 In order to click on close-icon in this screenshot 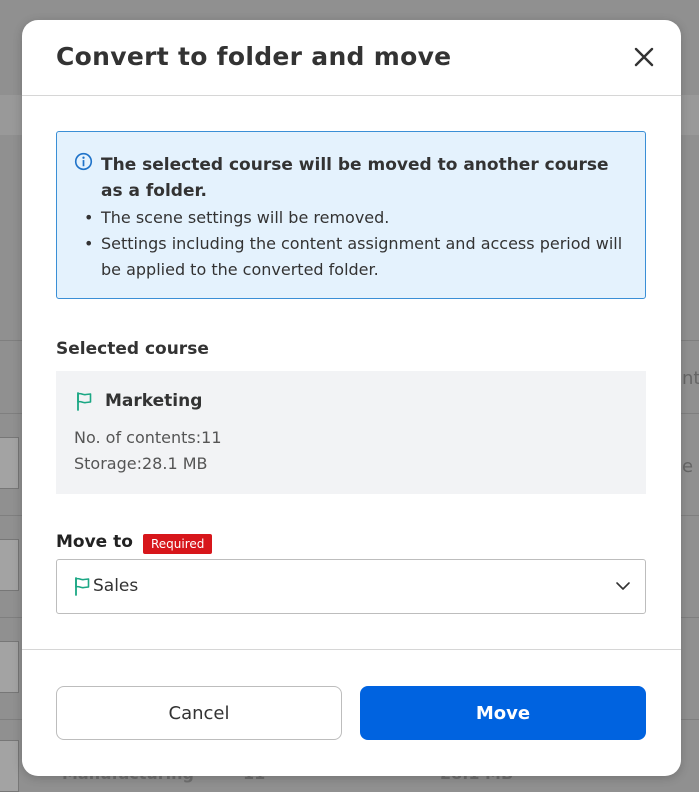, I will do `click(644, 57)`.